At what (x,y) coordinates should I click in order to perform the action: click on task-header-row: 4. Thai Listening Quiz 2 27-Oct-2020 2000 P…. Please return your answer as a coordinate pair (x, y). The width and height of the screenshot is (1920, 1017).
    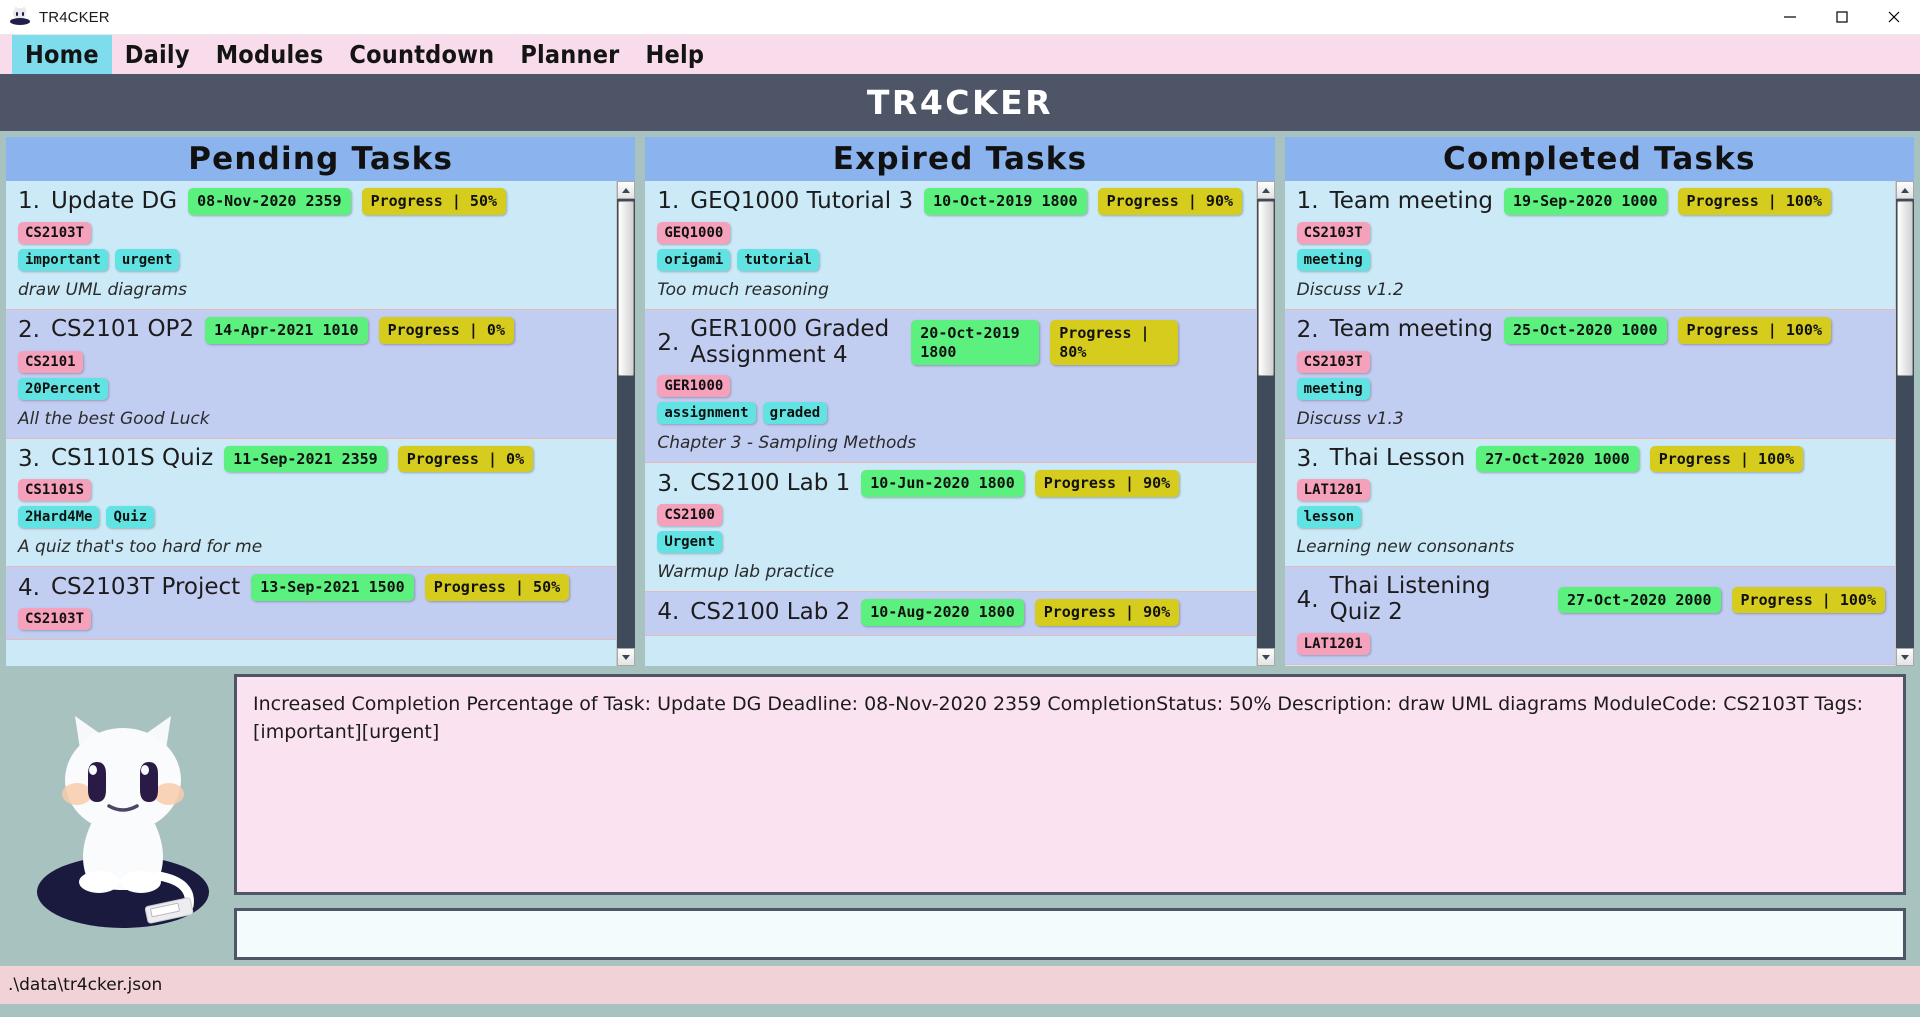
    Looking at the image, I should click on (1591, 599).